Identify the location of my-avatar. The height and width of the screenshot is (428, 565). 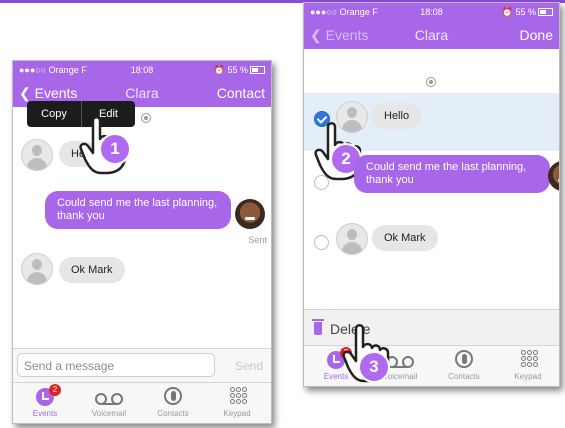
(250, 214).